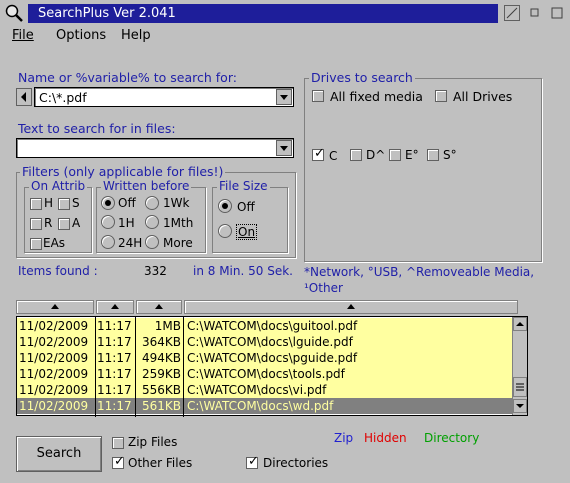  What do you see at coordinates (520, 387) in the screenshot?
I see `scroll-thumb` at bounding box center [520, 387].